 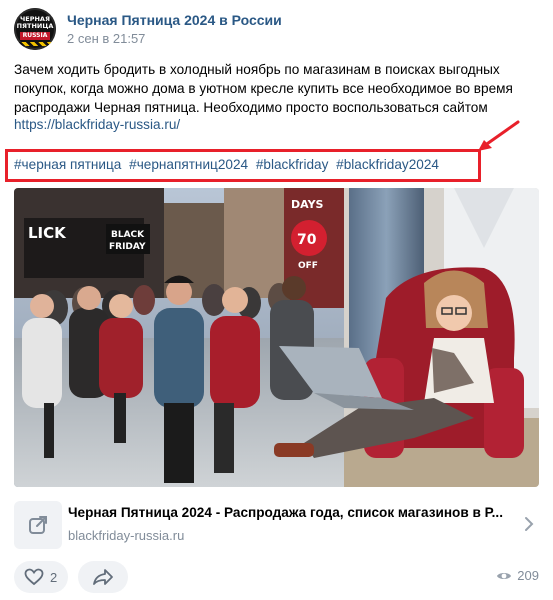 What do you see at coordinates (35, 22) in the screenshot?
I see `avatar-text-main: ЧЕРНАЯ ПЯТНИЦА` at bounding box center [35, 22].